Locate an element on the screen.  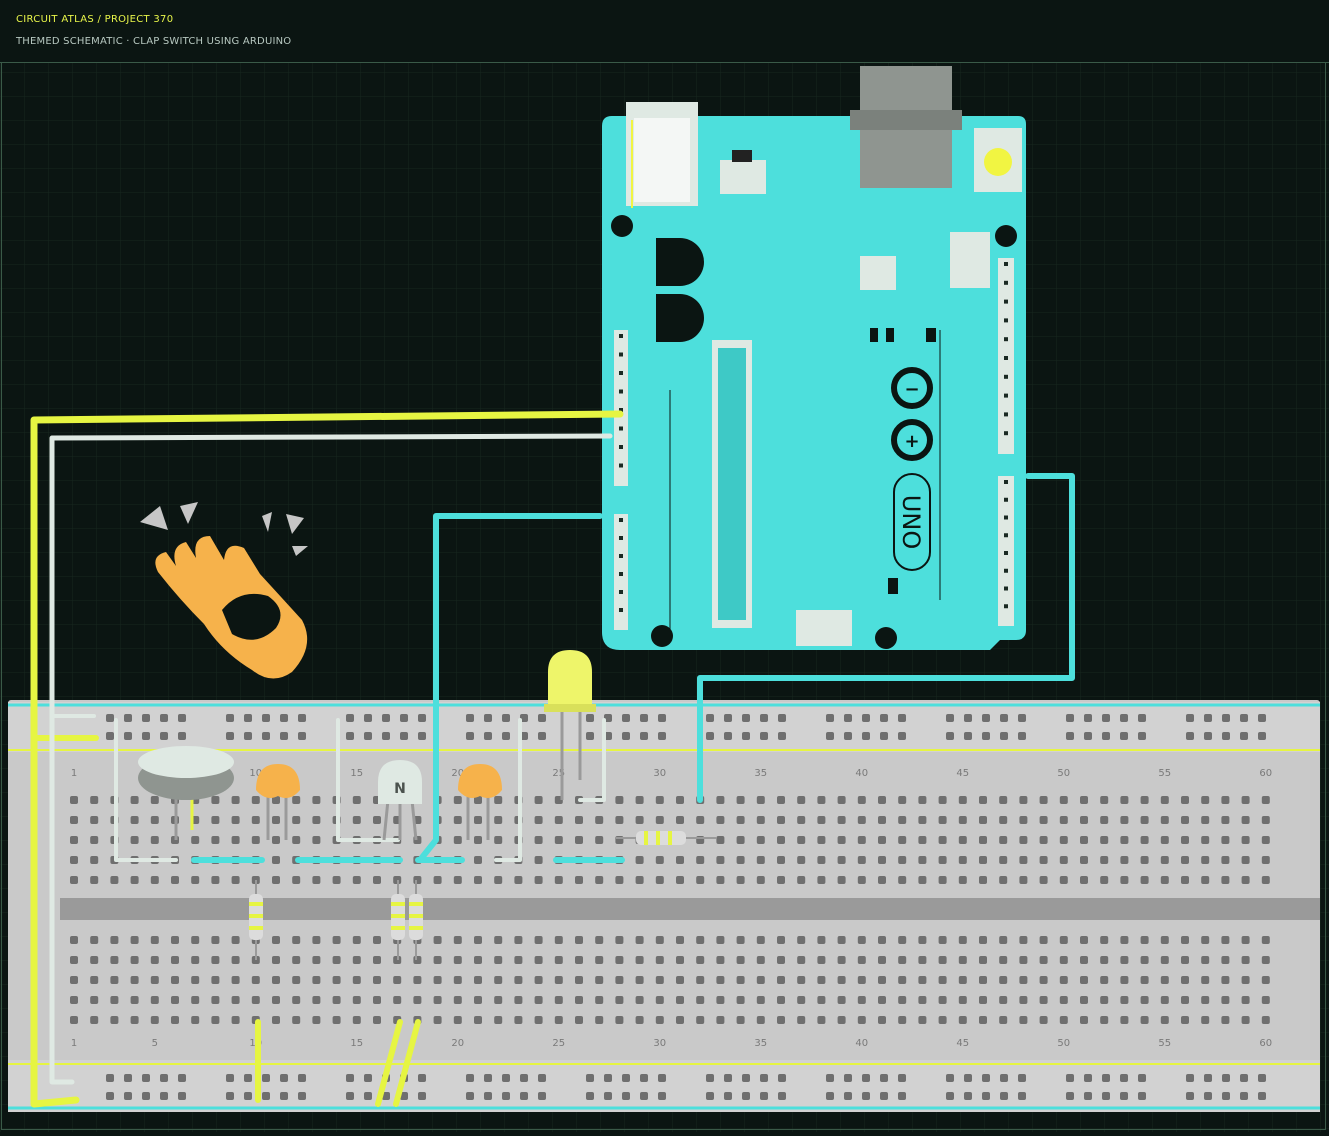
voltage-regulator is located at coordinates (743, 177).